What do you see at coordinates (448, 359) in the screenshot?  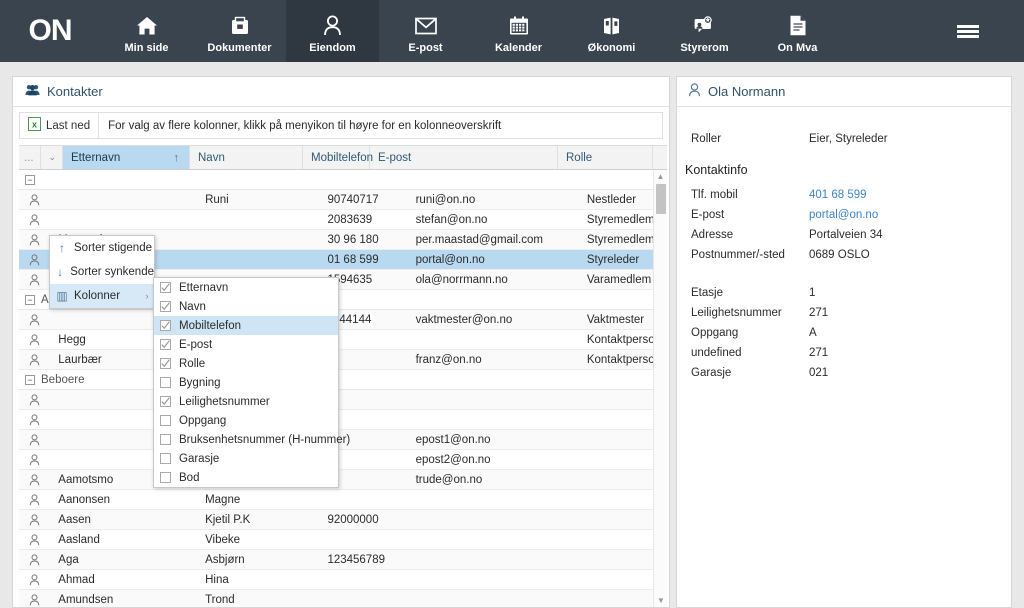 I see `cell-epost: franz@on.no` at bounding box center [448, 359].